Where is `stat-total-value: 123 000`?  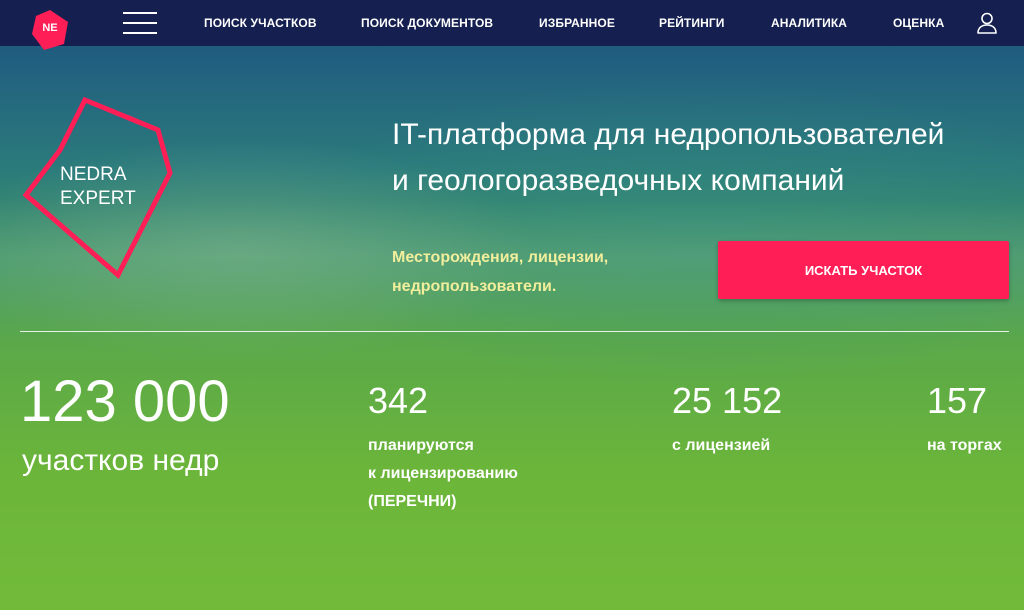 stat-total-value: 123 000 is located at coordinates (125, 401).